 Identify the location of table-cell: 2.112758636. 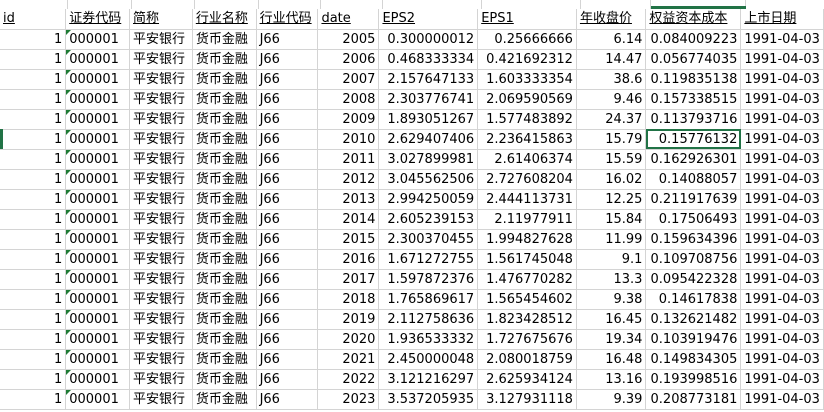
(428, 319).